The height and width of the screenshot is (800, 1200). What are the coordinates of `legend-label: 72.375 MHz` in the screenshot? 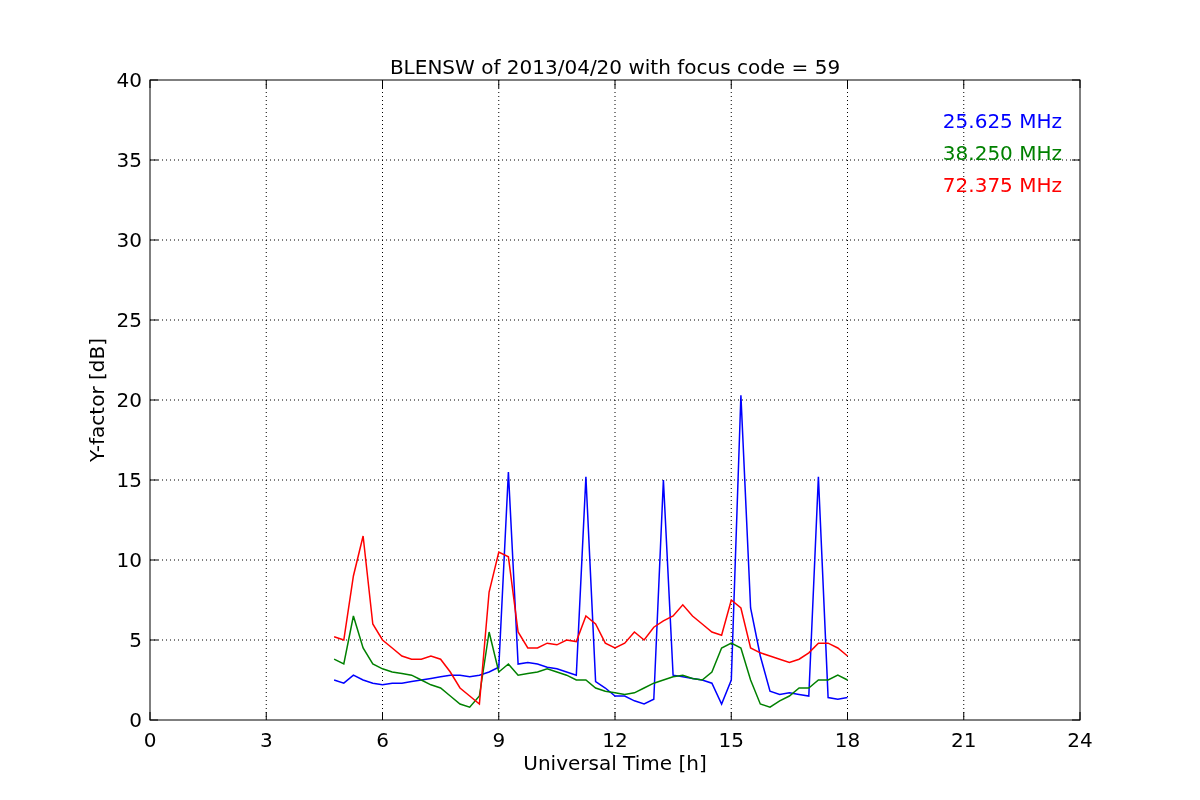 It's located at (1002, 185).